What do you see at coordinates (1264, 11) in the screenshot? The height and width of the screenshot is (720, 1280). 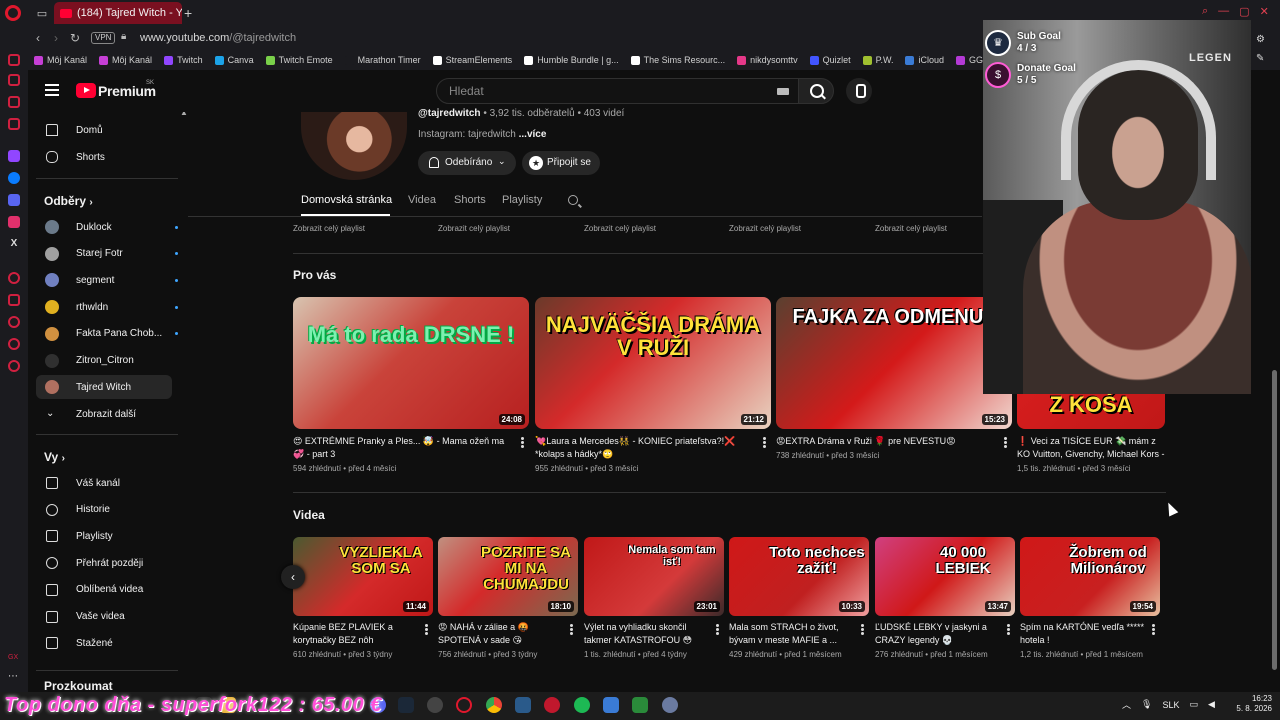 I see `close-icon: ✕` at bounding box center [1264, 11].